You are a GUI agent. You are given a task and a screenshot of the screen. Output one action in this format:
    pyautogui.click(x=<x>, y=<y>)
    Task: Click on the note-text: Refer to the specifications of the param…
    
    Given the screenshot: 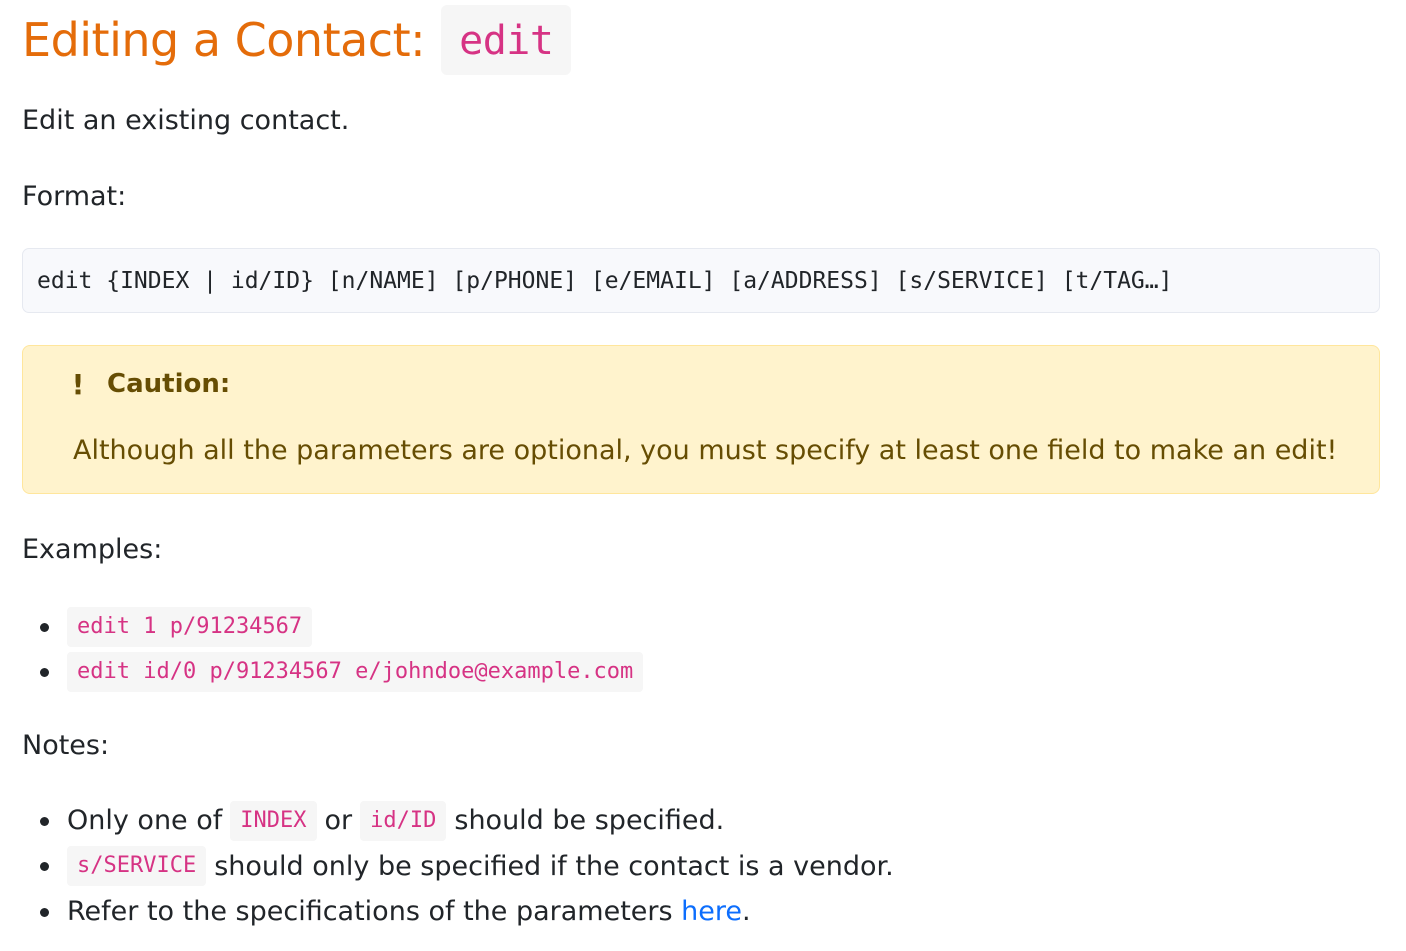 What is the action you would take?
    pyautogui.click(x=370, y=912)
    